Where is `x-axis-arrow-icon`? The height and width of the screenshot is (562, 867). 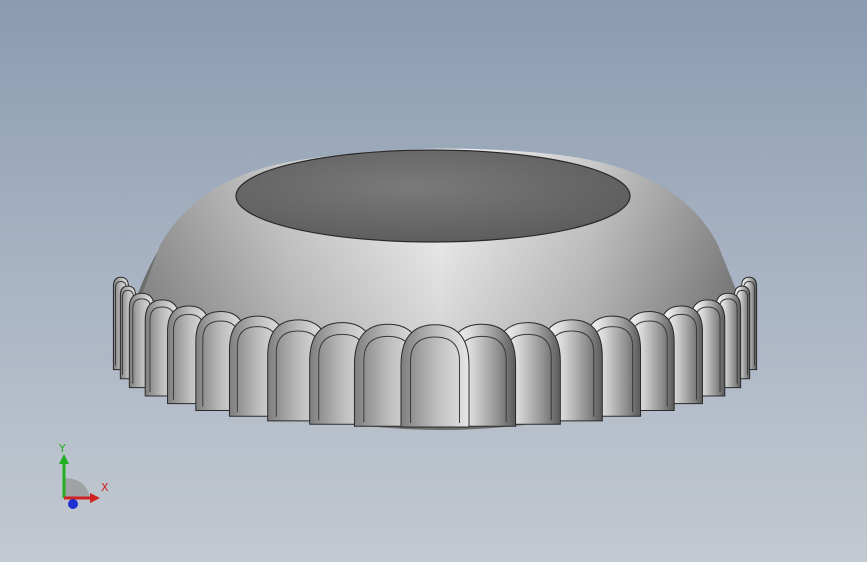
x-axis-arrow-icon is located at coordinates (95, 498).